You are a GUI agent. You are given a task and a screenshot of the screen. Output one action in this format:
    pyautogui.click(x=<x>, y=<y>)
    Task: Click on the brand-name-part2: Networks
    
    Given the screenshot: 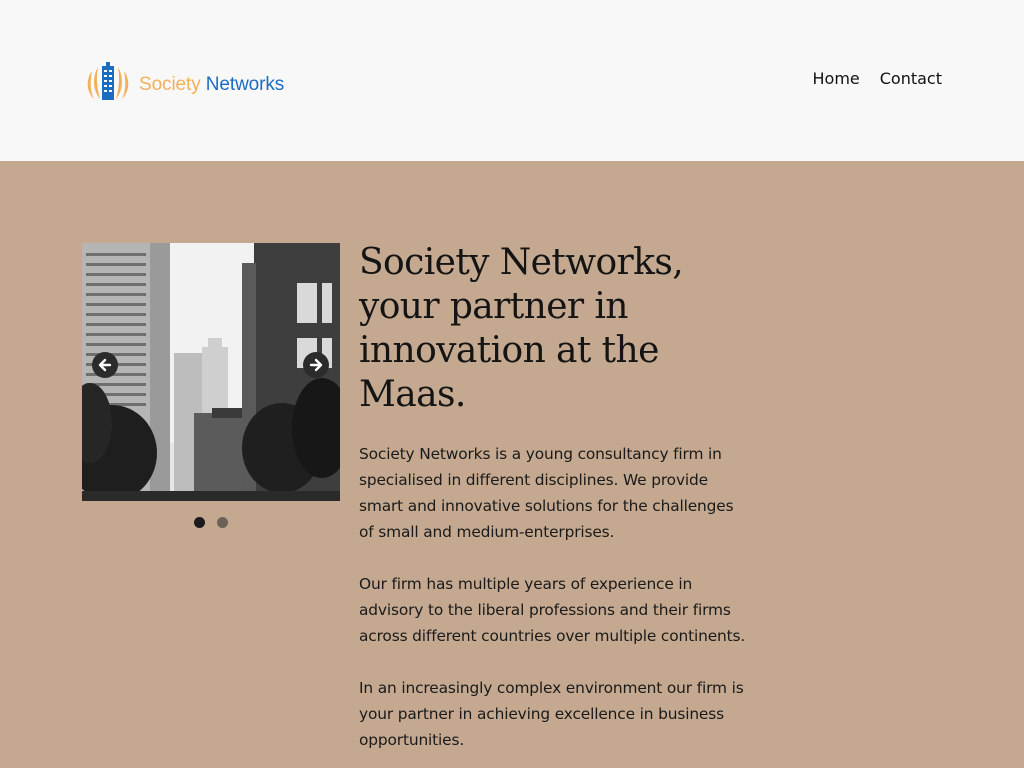 What is the action you would take?
    pyautogui.click(x=245, y=84)
    